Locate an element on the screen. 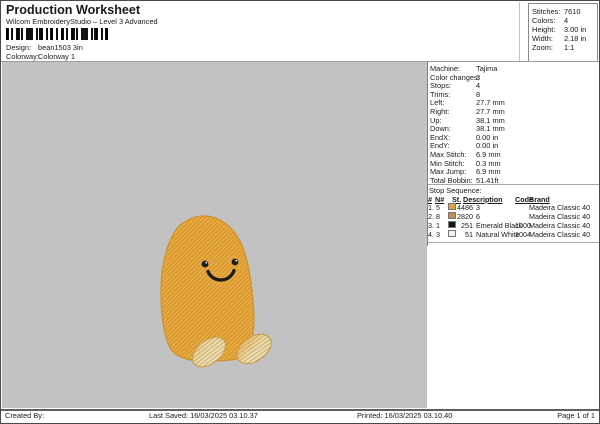 Image resolution: width=600 pixels, height=424 pixels. stop-sequence-header-row: # N# St. Description Code Brand is located at coordinates (513, 199).